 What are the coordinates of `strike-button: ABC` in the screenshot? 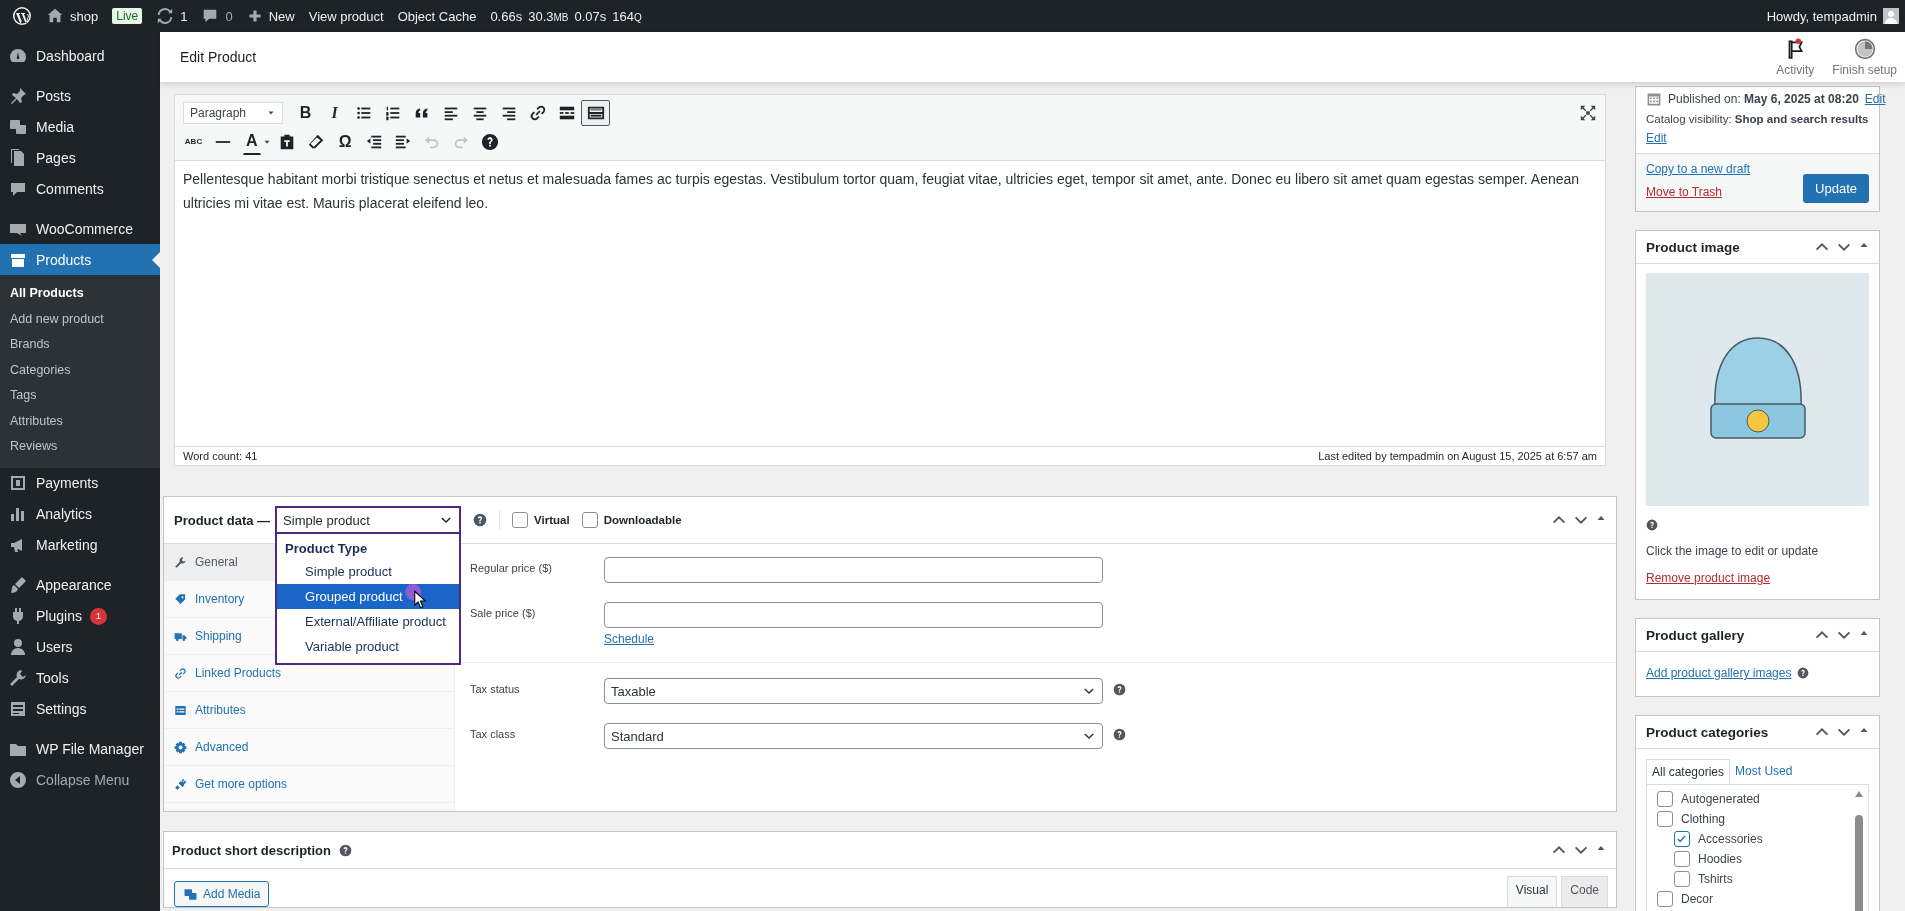 It's located at (193, 141).